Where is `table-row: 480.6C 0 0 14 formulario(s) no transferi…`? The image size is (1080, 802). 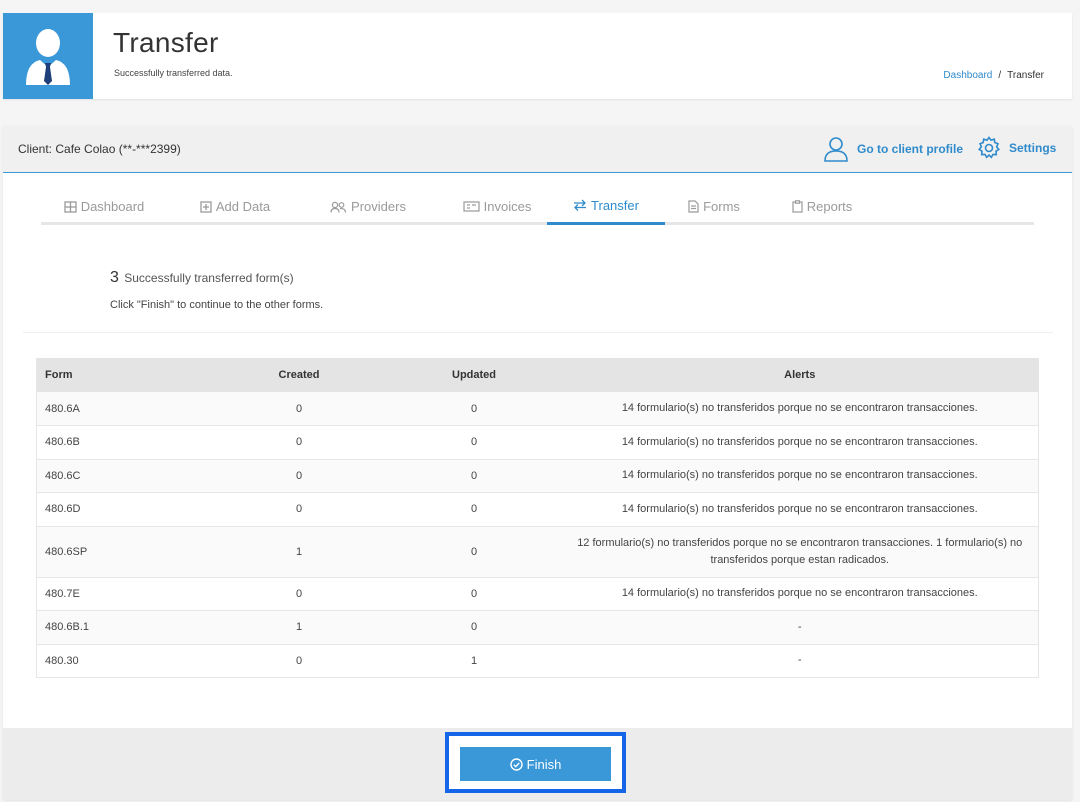 table-row: 480.6C 0 0 14 formulario(s) no transferi… is located at coordinates (537, 476).